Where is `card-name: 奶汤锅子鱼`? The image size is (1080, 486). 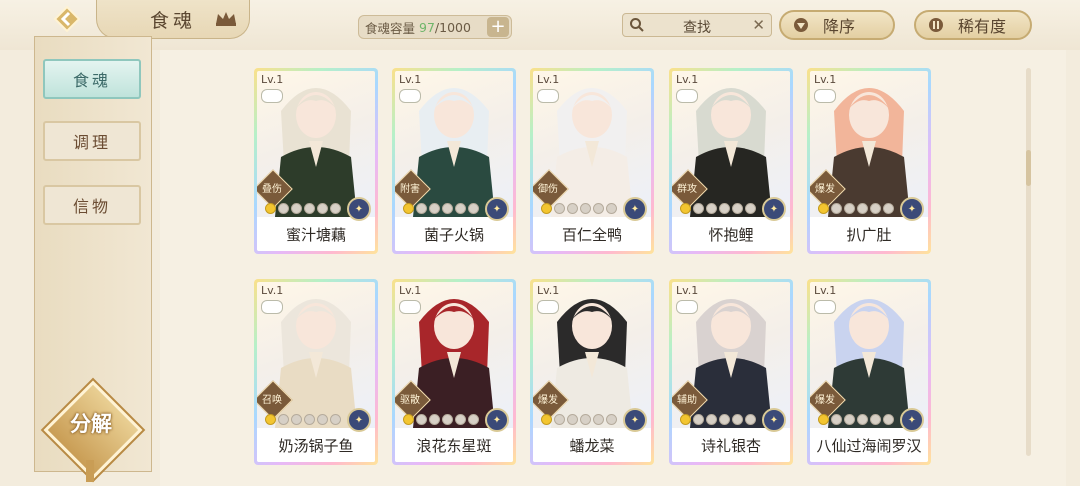
card-name: 奶汤锅子鱼 is located at coordinates (316, 445).